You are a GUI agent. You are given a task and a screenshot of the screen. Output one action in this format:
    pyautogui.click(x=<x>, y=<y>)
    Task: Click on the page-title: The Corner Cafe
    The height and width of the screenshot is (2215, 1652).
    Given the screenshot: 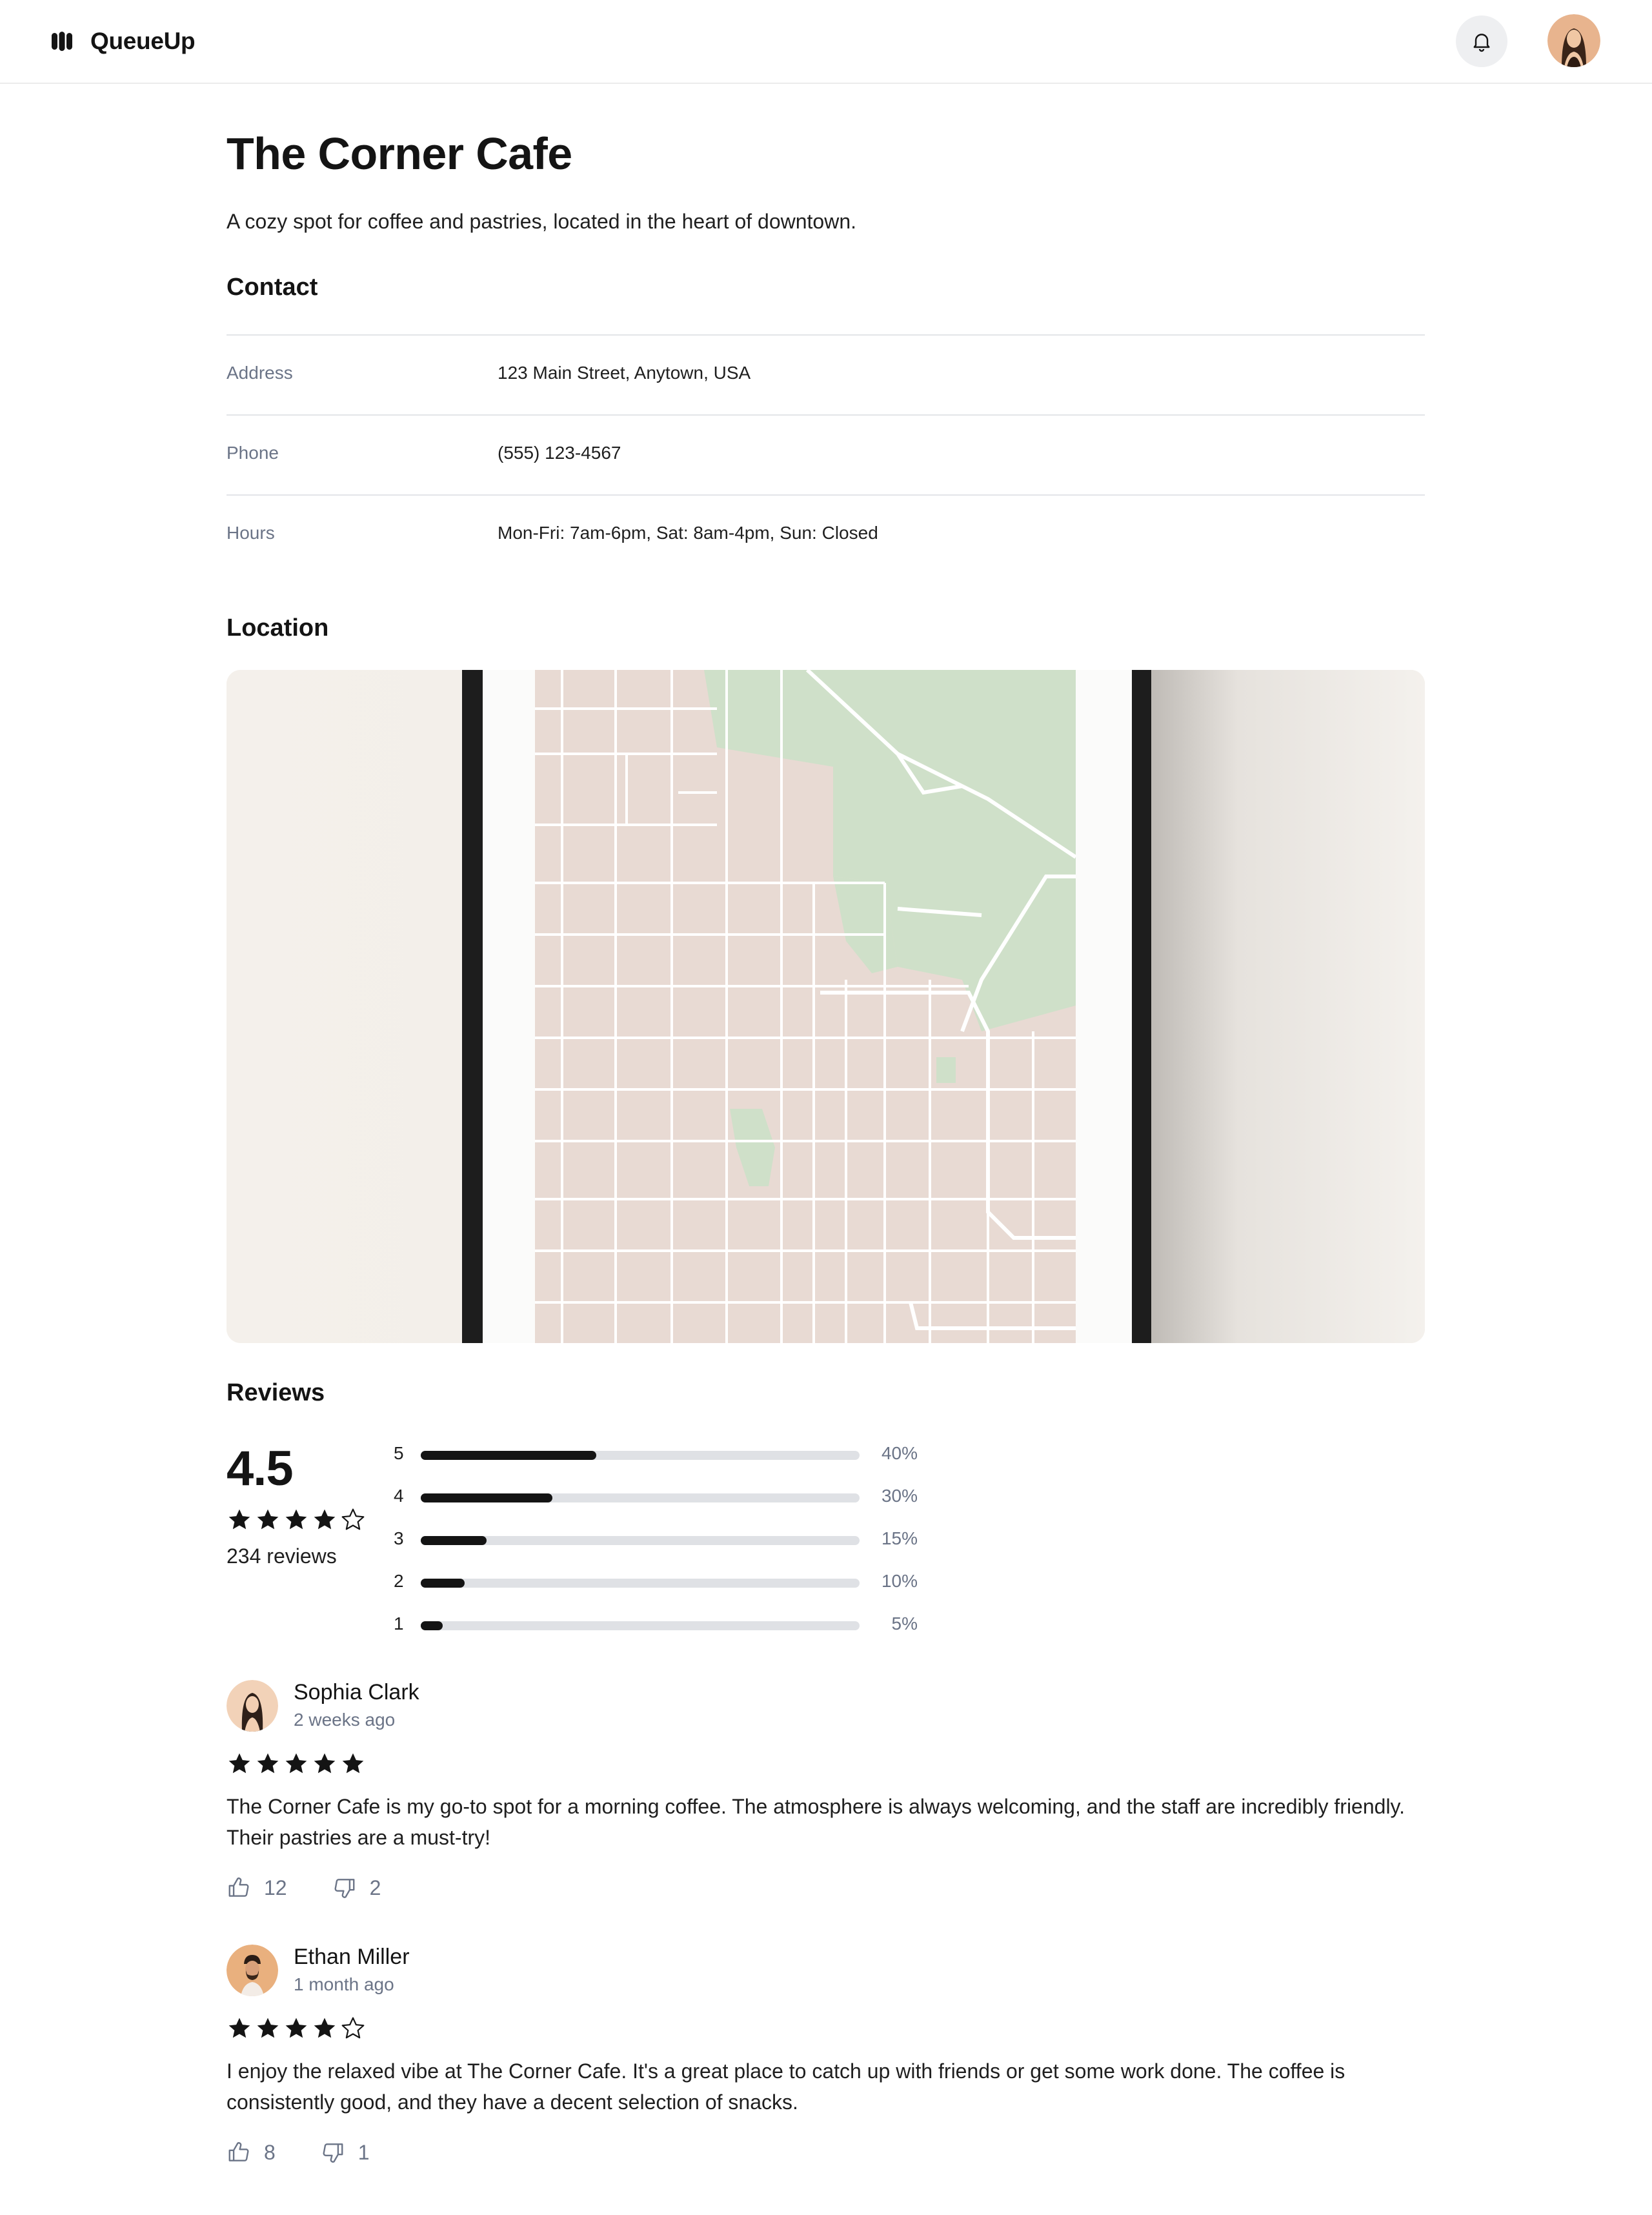 What is the action you would take?
    pyautogui.click(x=399, y=153)
    